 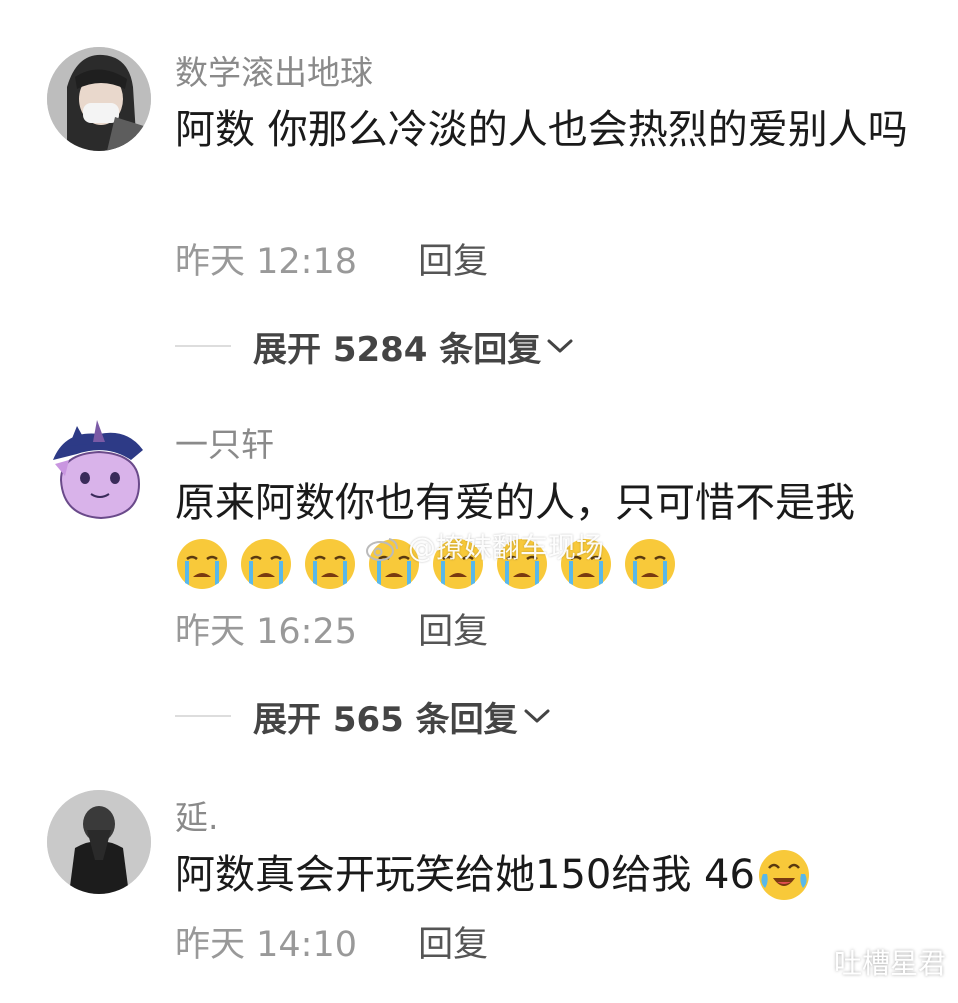 I want to click on weibo-icon, so click(x=382, y=549).